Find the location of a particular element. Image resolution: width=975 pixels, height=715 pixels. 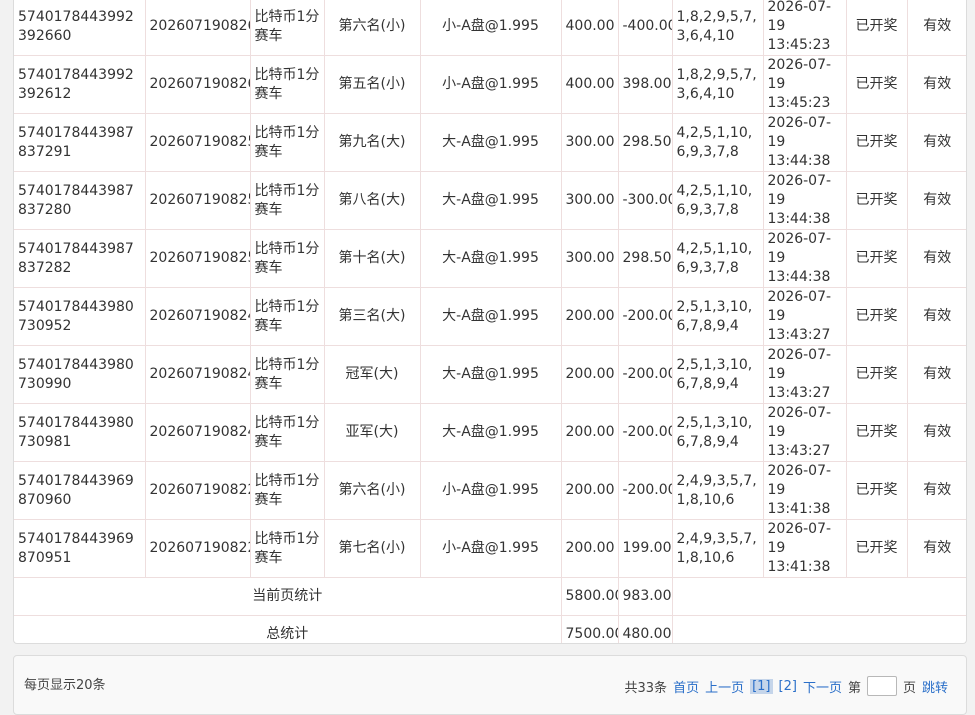

cell-order-no: 5740178443987837291 is located at coordinates (80, 142).